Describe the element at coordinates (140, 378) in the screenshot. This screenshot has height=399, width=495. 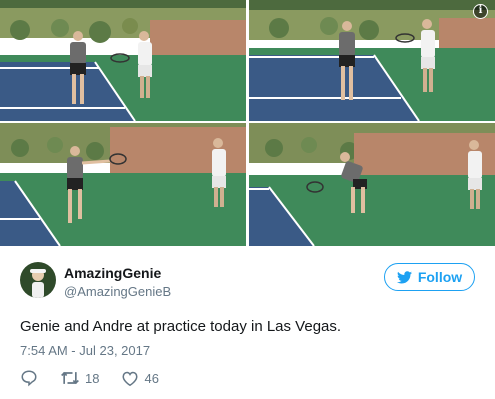
I see `like-button: 46` at that location.